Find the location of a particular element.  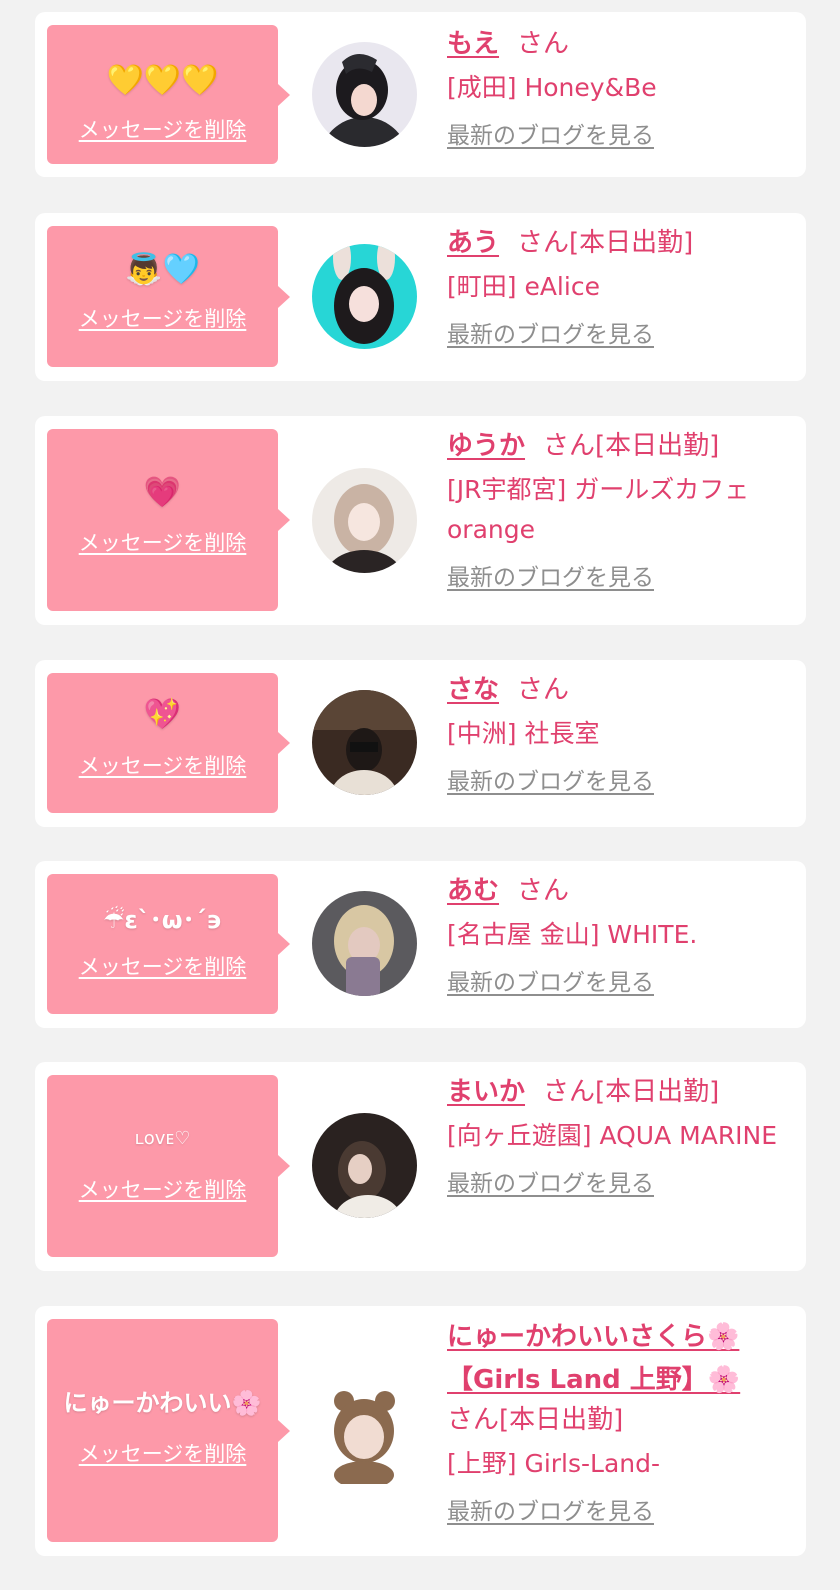

name-line: さな さん is located at coordinates (617, 690).